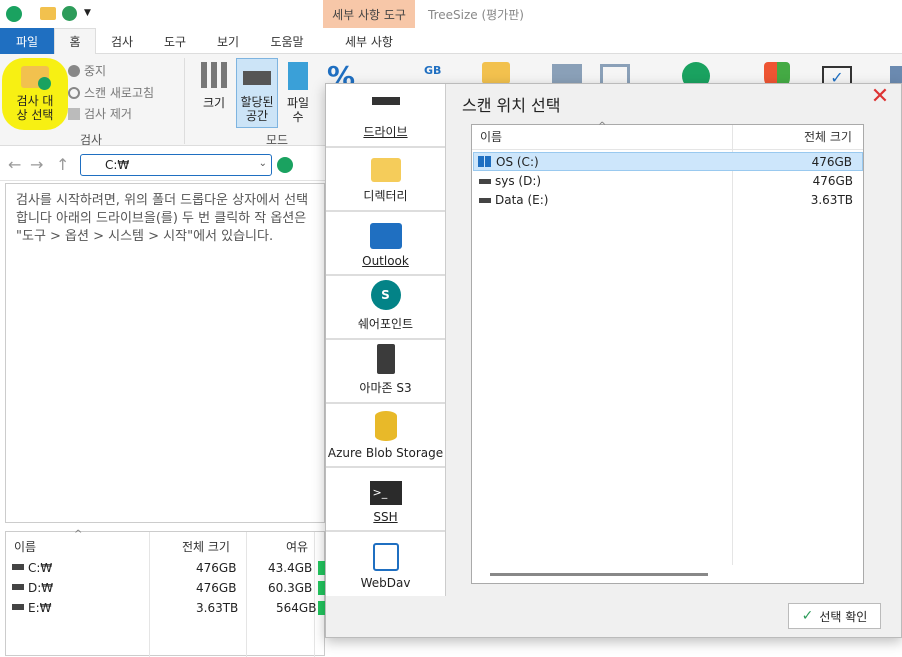  What do you see at coordinates (117, 165) in the screenshot?
I see `path-value: C:₩` at bounding box center [117, 165].